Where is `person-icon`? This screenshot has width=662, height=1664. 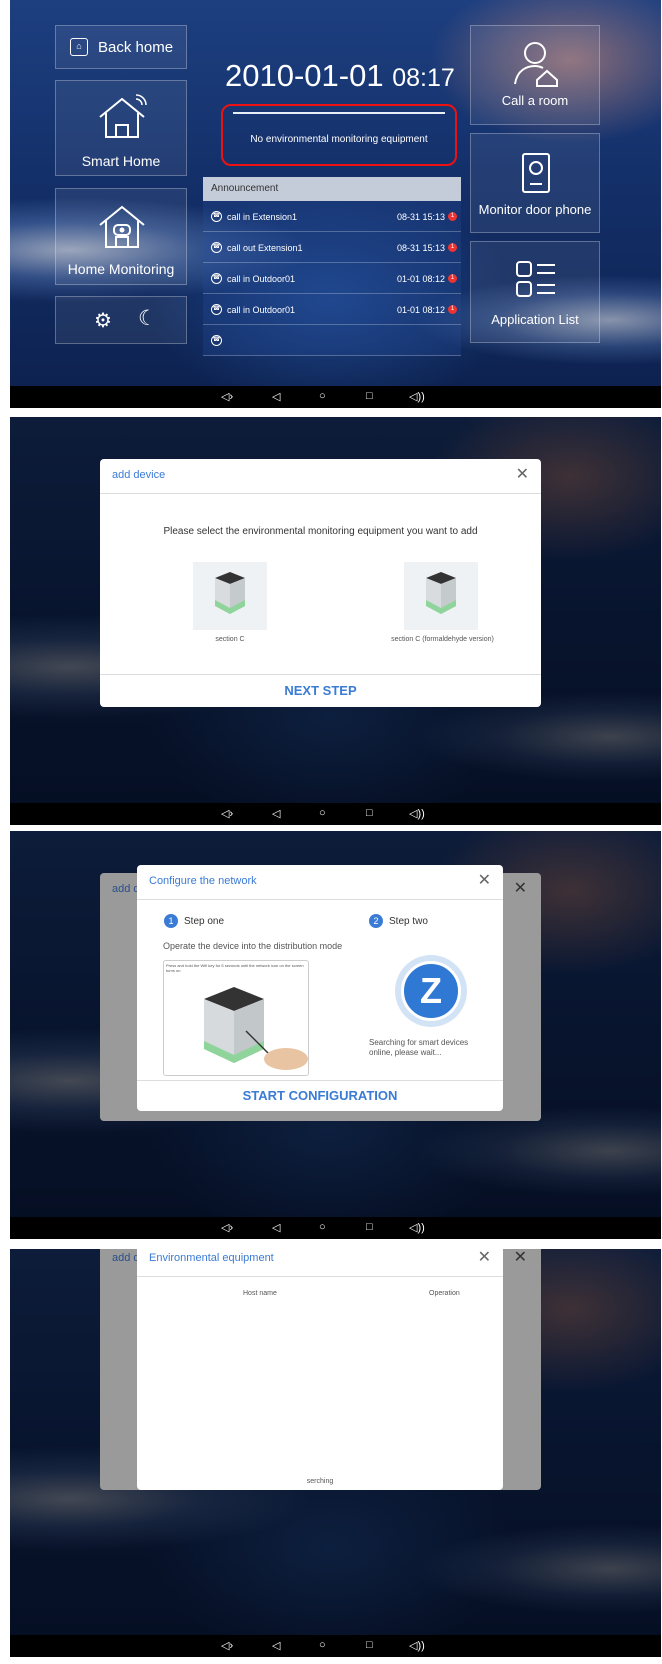
person-icon is located at coordinates (536, 64).